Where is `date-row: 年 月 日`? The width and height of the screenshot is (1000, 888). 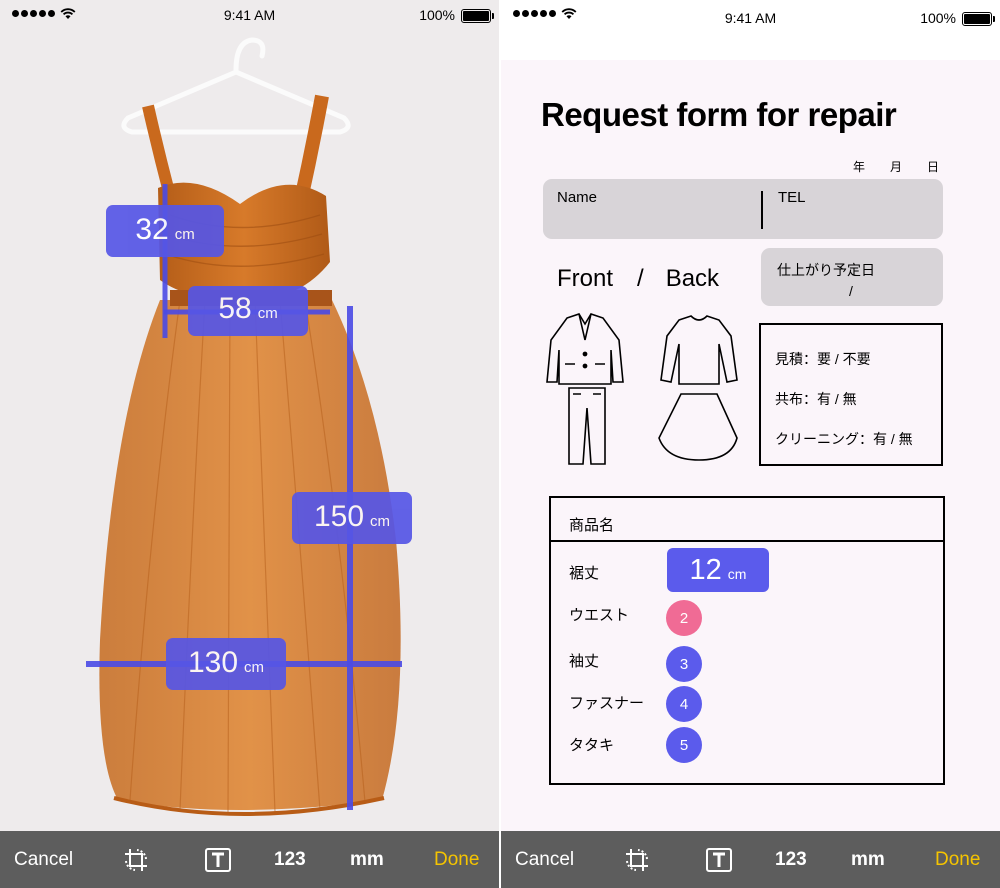
date-row: 年 月 日 is located at coordinates (896, 166).